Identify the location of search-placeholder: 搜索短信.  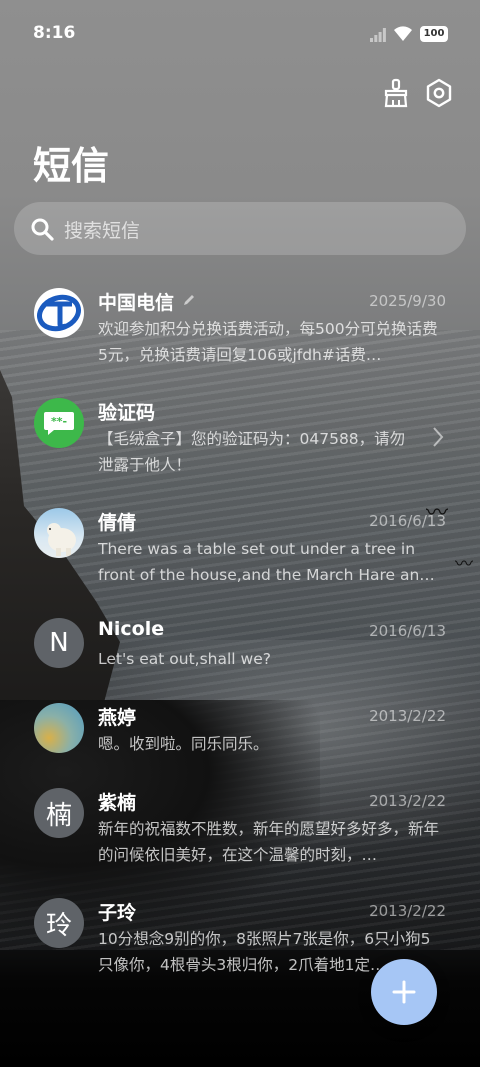
(102, 231).